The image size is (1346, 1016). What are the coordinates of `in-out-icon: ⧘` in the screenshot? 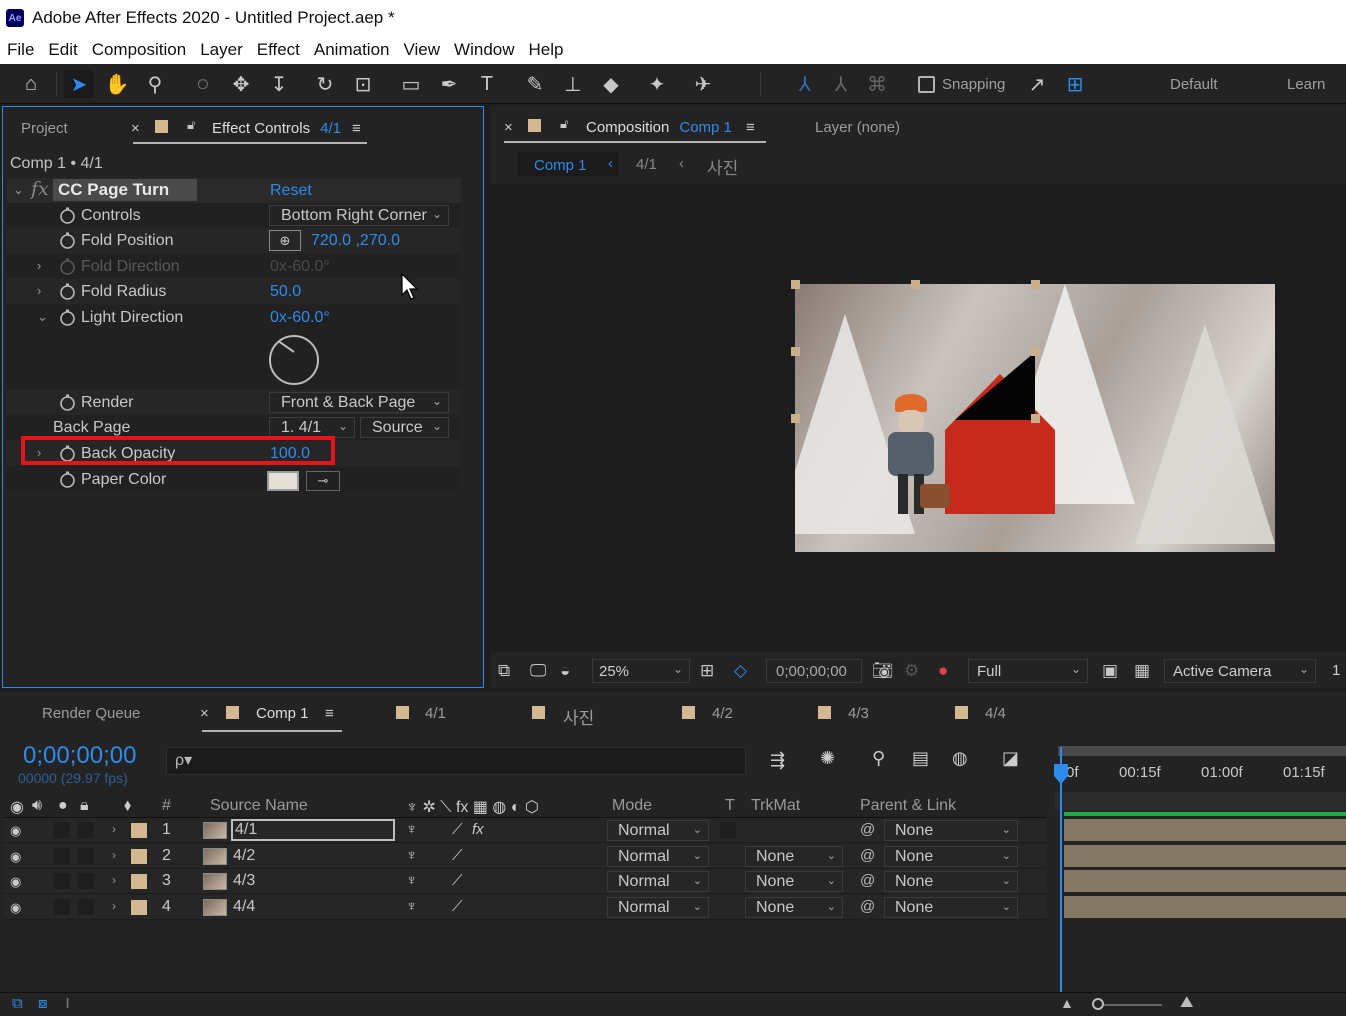 It's located at (67, 1003).